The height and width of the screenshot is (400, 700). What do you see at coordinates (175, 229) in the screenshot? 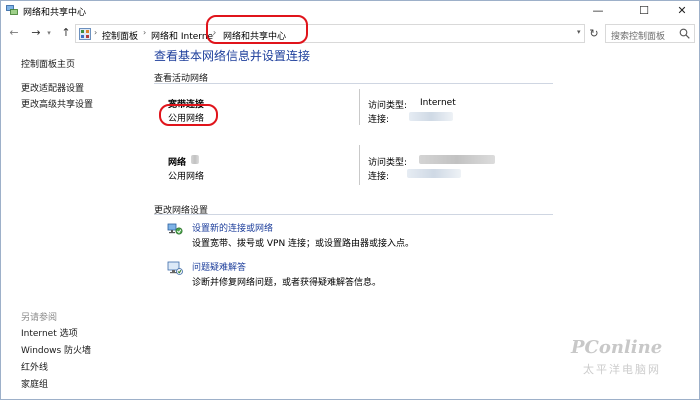
I see `network-setup-icon` at bounding box center [175, 229].